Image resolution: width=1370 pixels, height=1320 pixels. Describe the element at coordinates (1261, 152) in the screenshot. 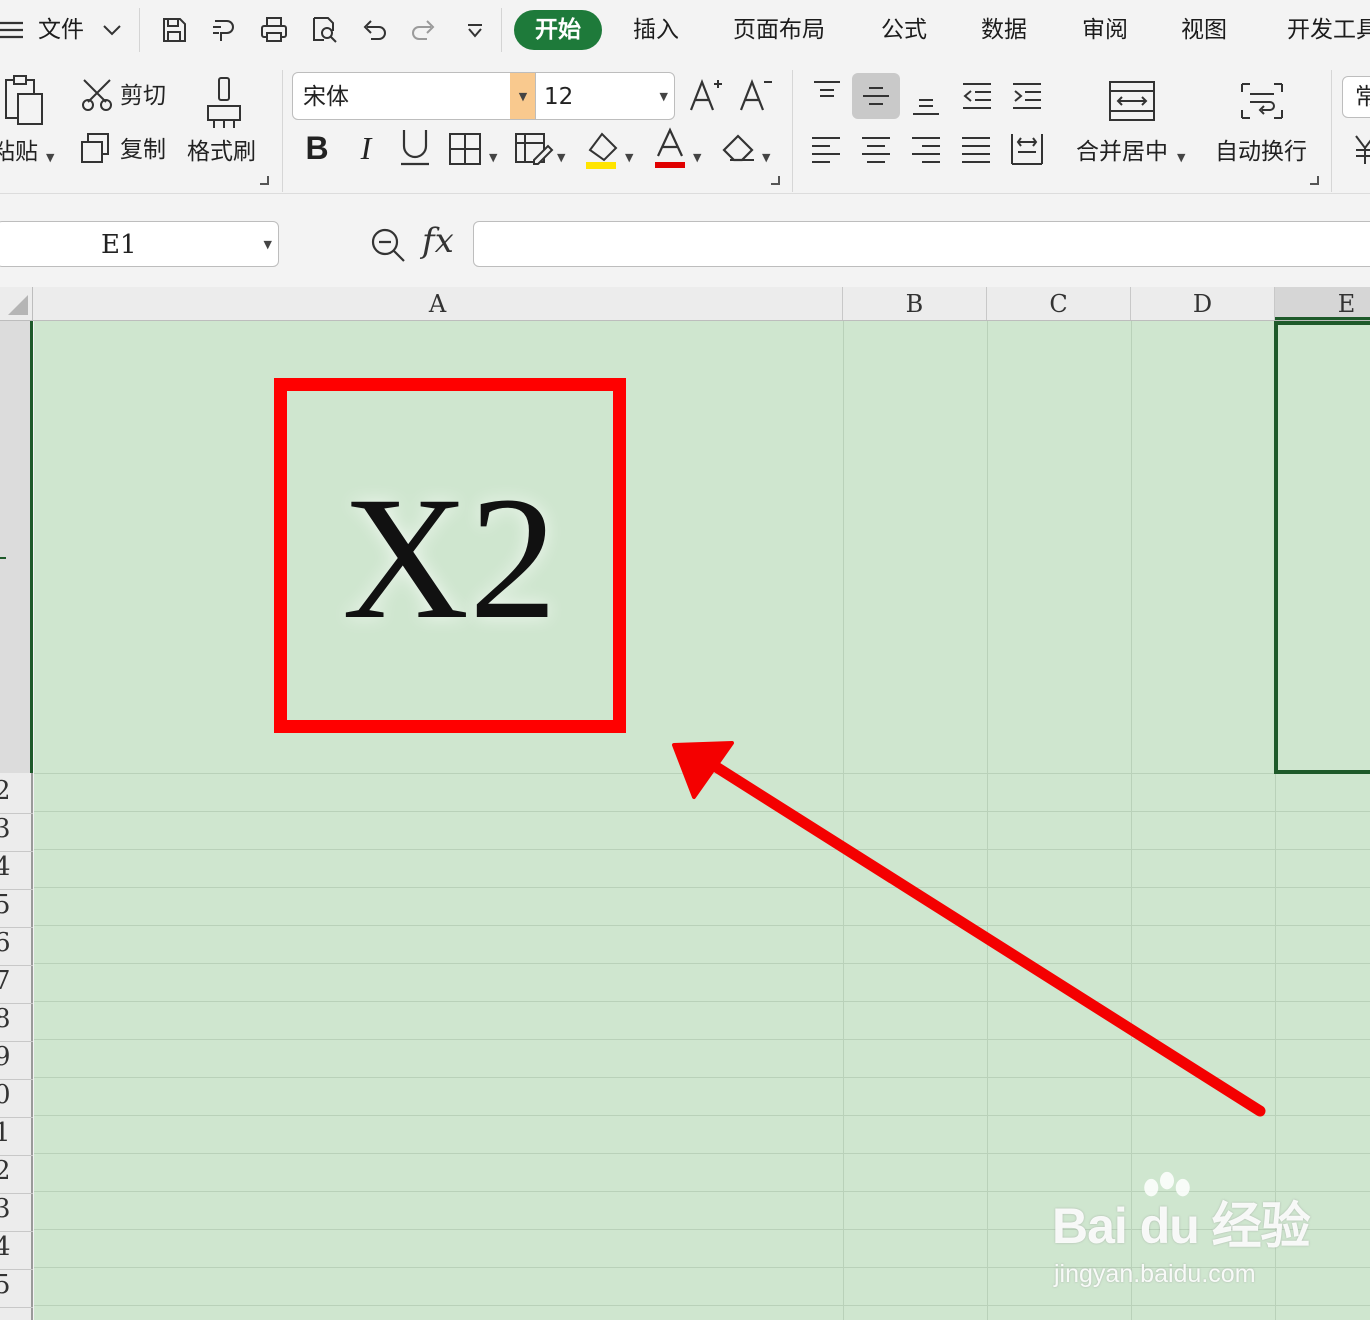

I see `wrap-text-label: 自动换行` at that location.